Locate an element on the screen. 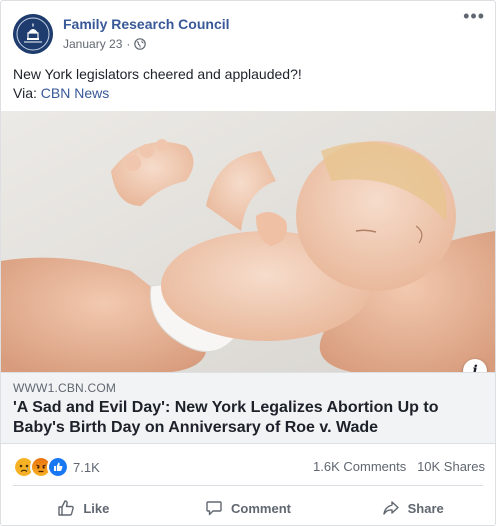 The image size is (496, 526). like-button: Like is located at coordinates (83, 508).